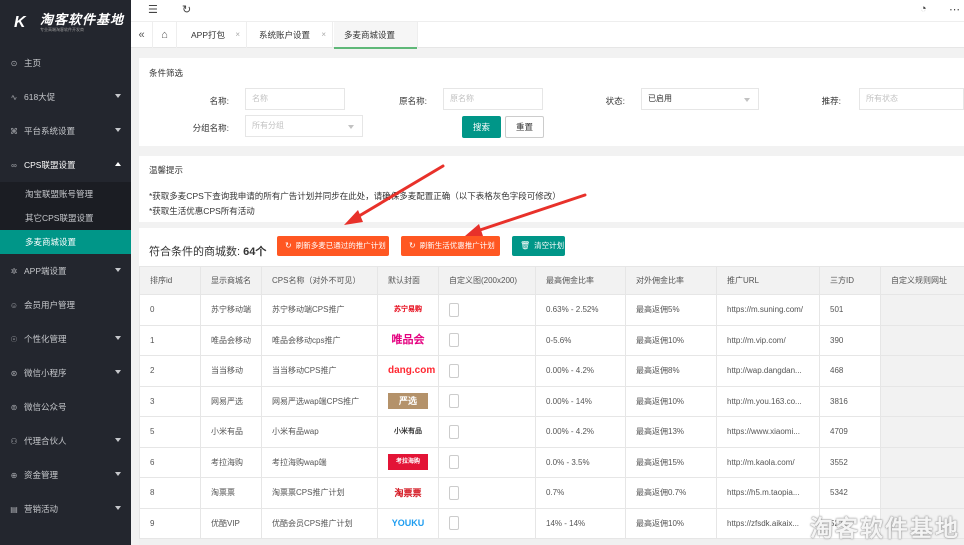  Describe the element at coordinates (885, 528) in the screenshot. I see `watermark: 淘客软件基地` at that location.